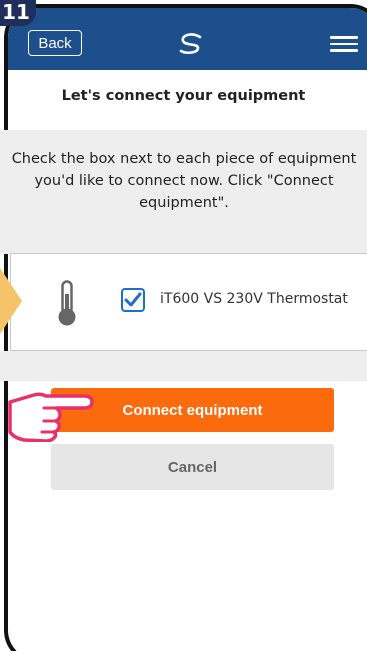 The width and height of the screenshot is (367, 651). I want to click on pointer-arrow-icon, so click(11, 301).